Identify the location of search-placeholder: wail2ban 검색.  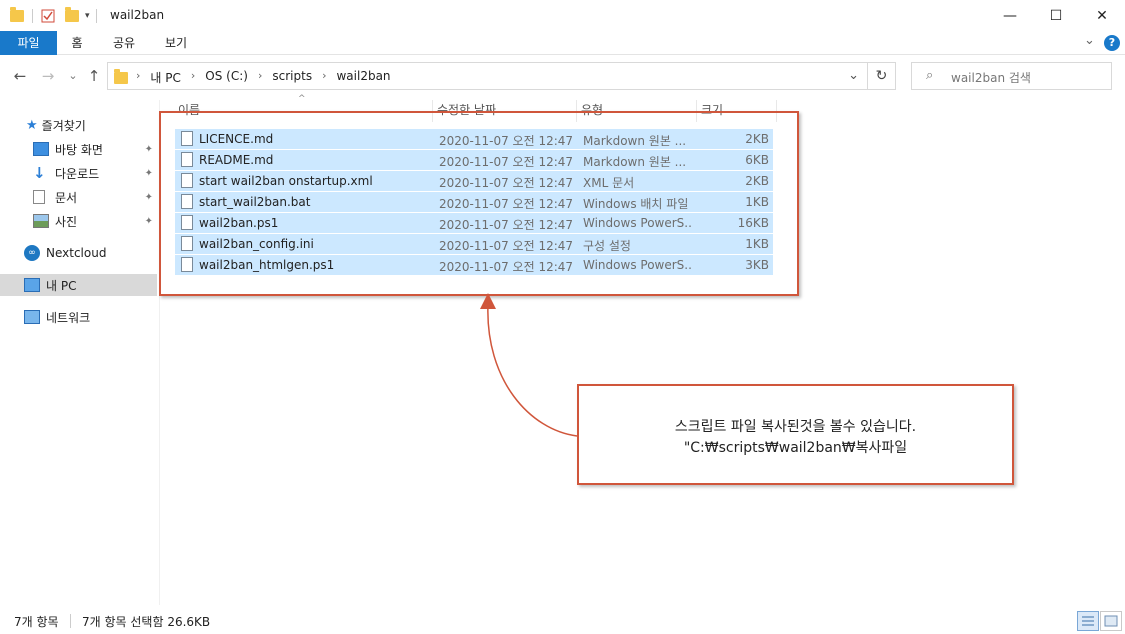
(991, 78).